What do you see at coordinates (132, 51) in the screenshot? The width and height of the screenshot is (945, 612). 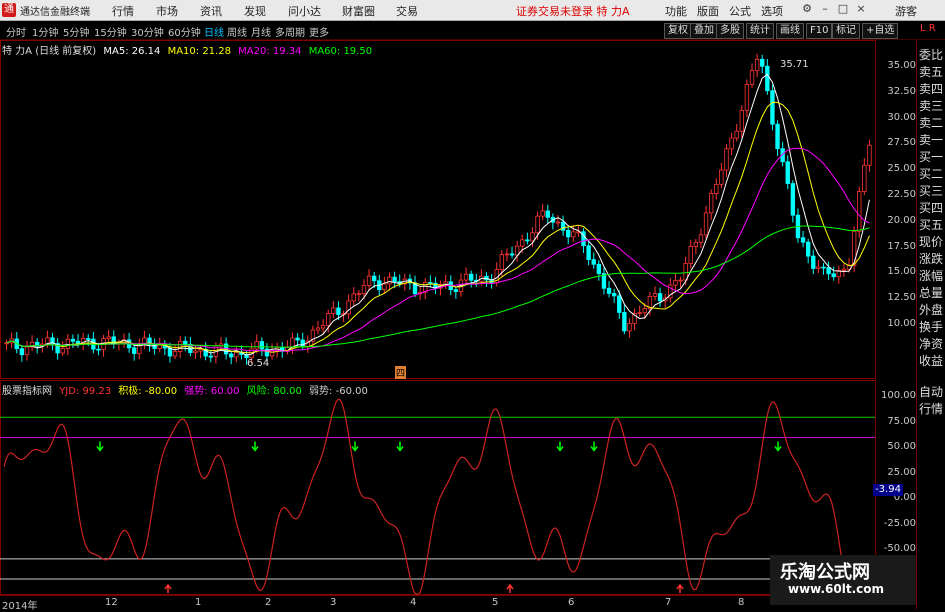 I see `ma5-label: MA5: 26.14` at bounding box center [132, 51].